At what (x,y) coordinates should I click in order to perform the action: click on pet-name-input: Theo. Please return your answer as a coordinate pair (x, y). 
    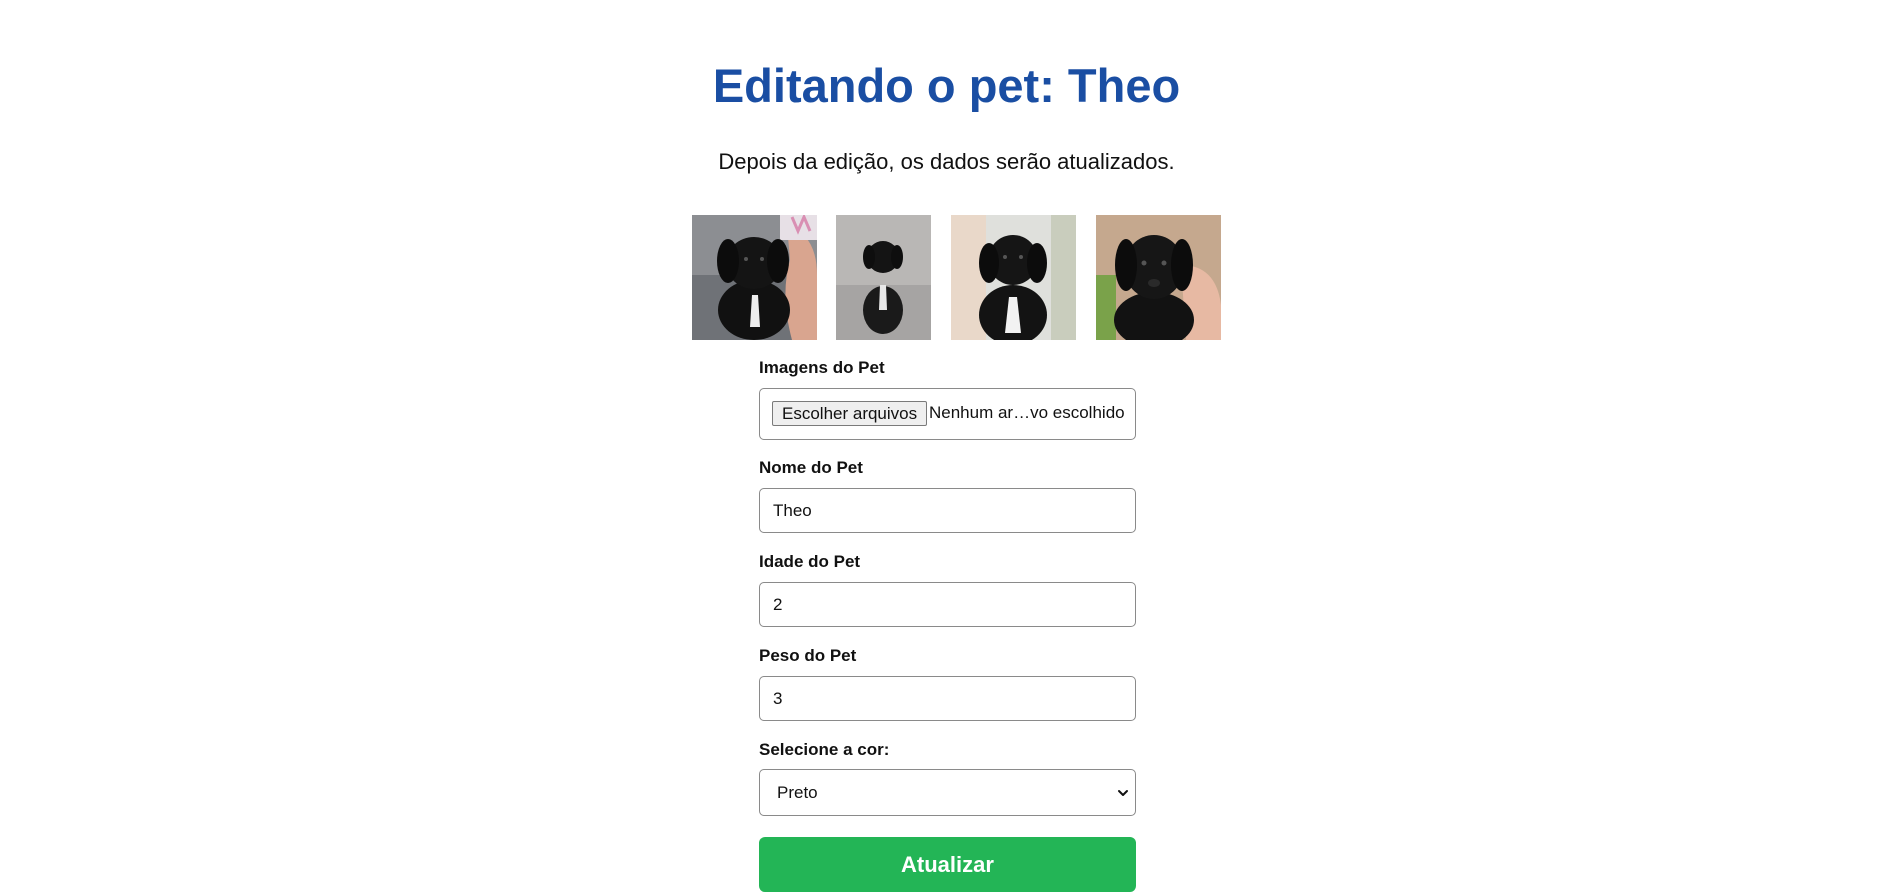
    Looking at the image, I should click on (947, 510).